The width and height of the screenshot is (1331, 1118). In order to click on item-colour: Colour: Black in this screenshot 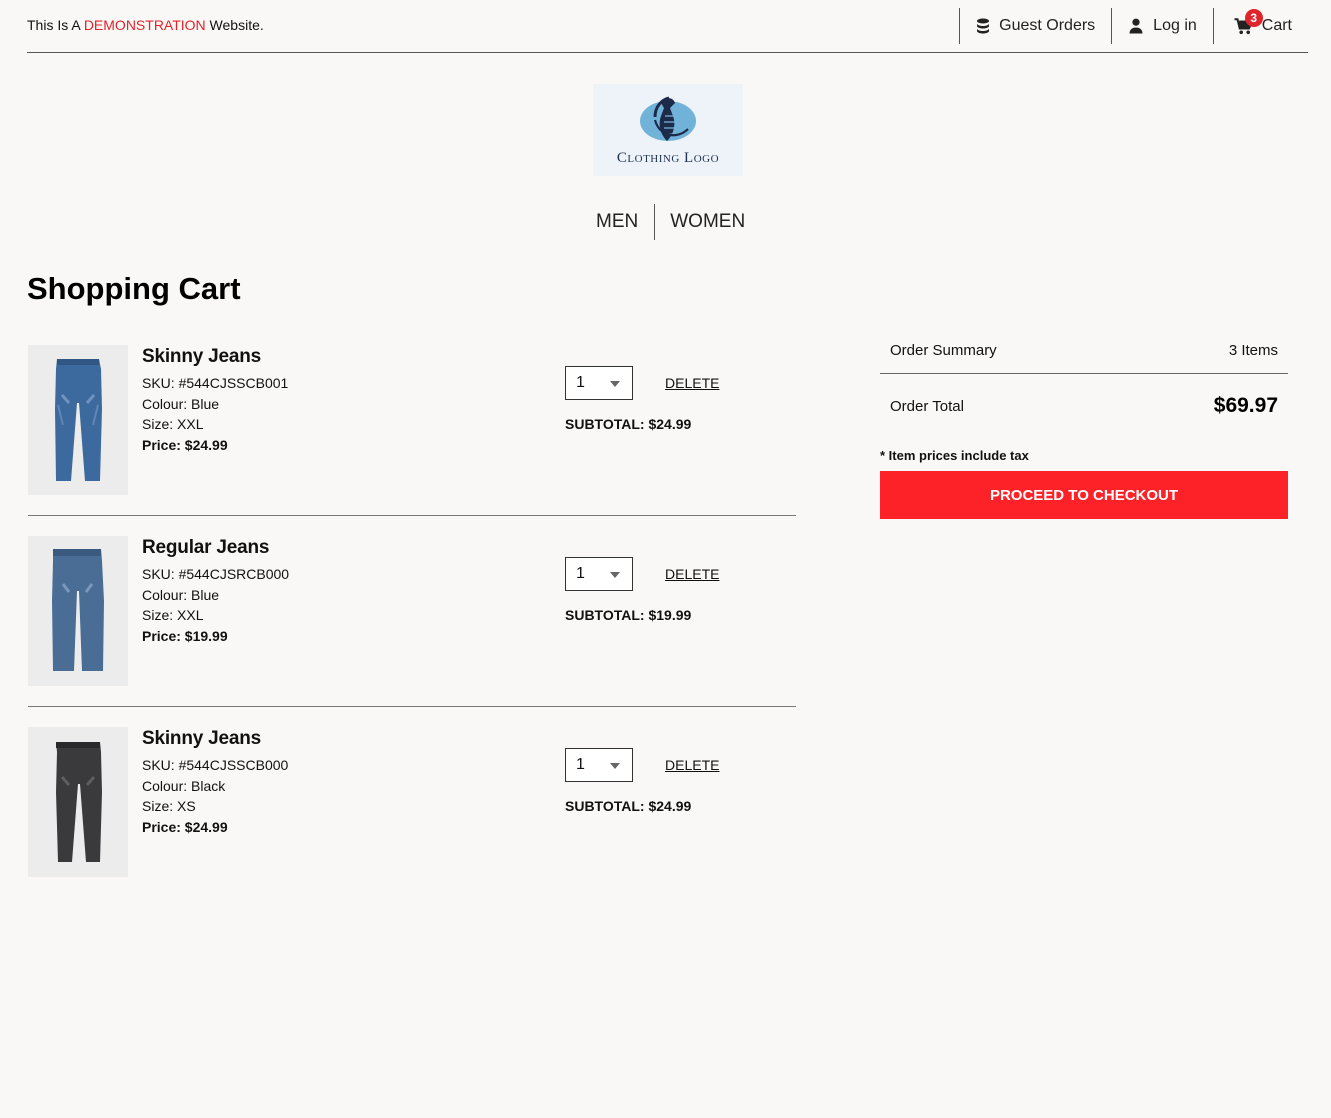, I will do `click(184, 785)`.